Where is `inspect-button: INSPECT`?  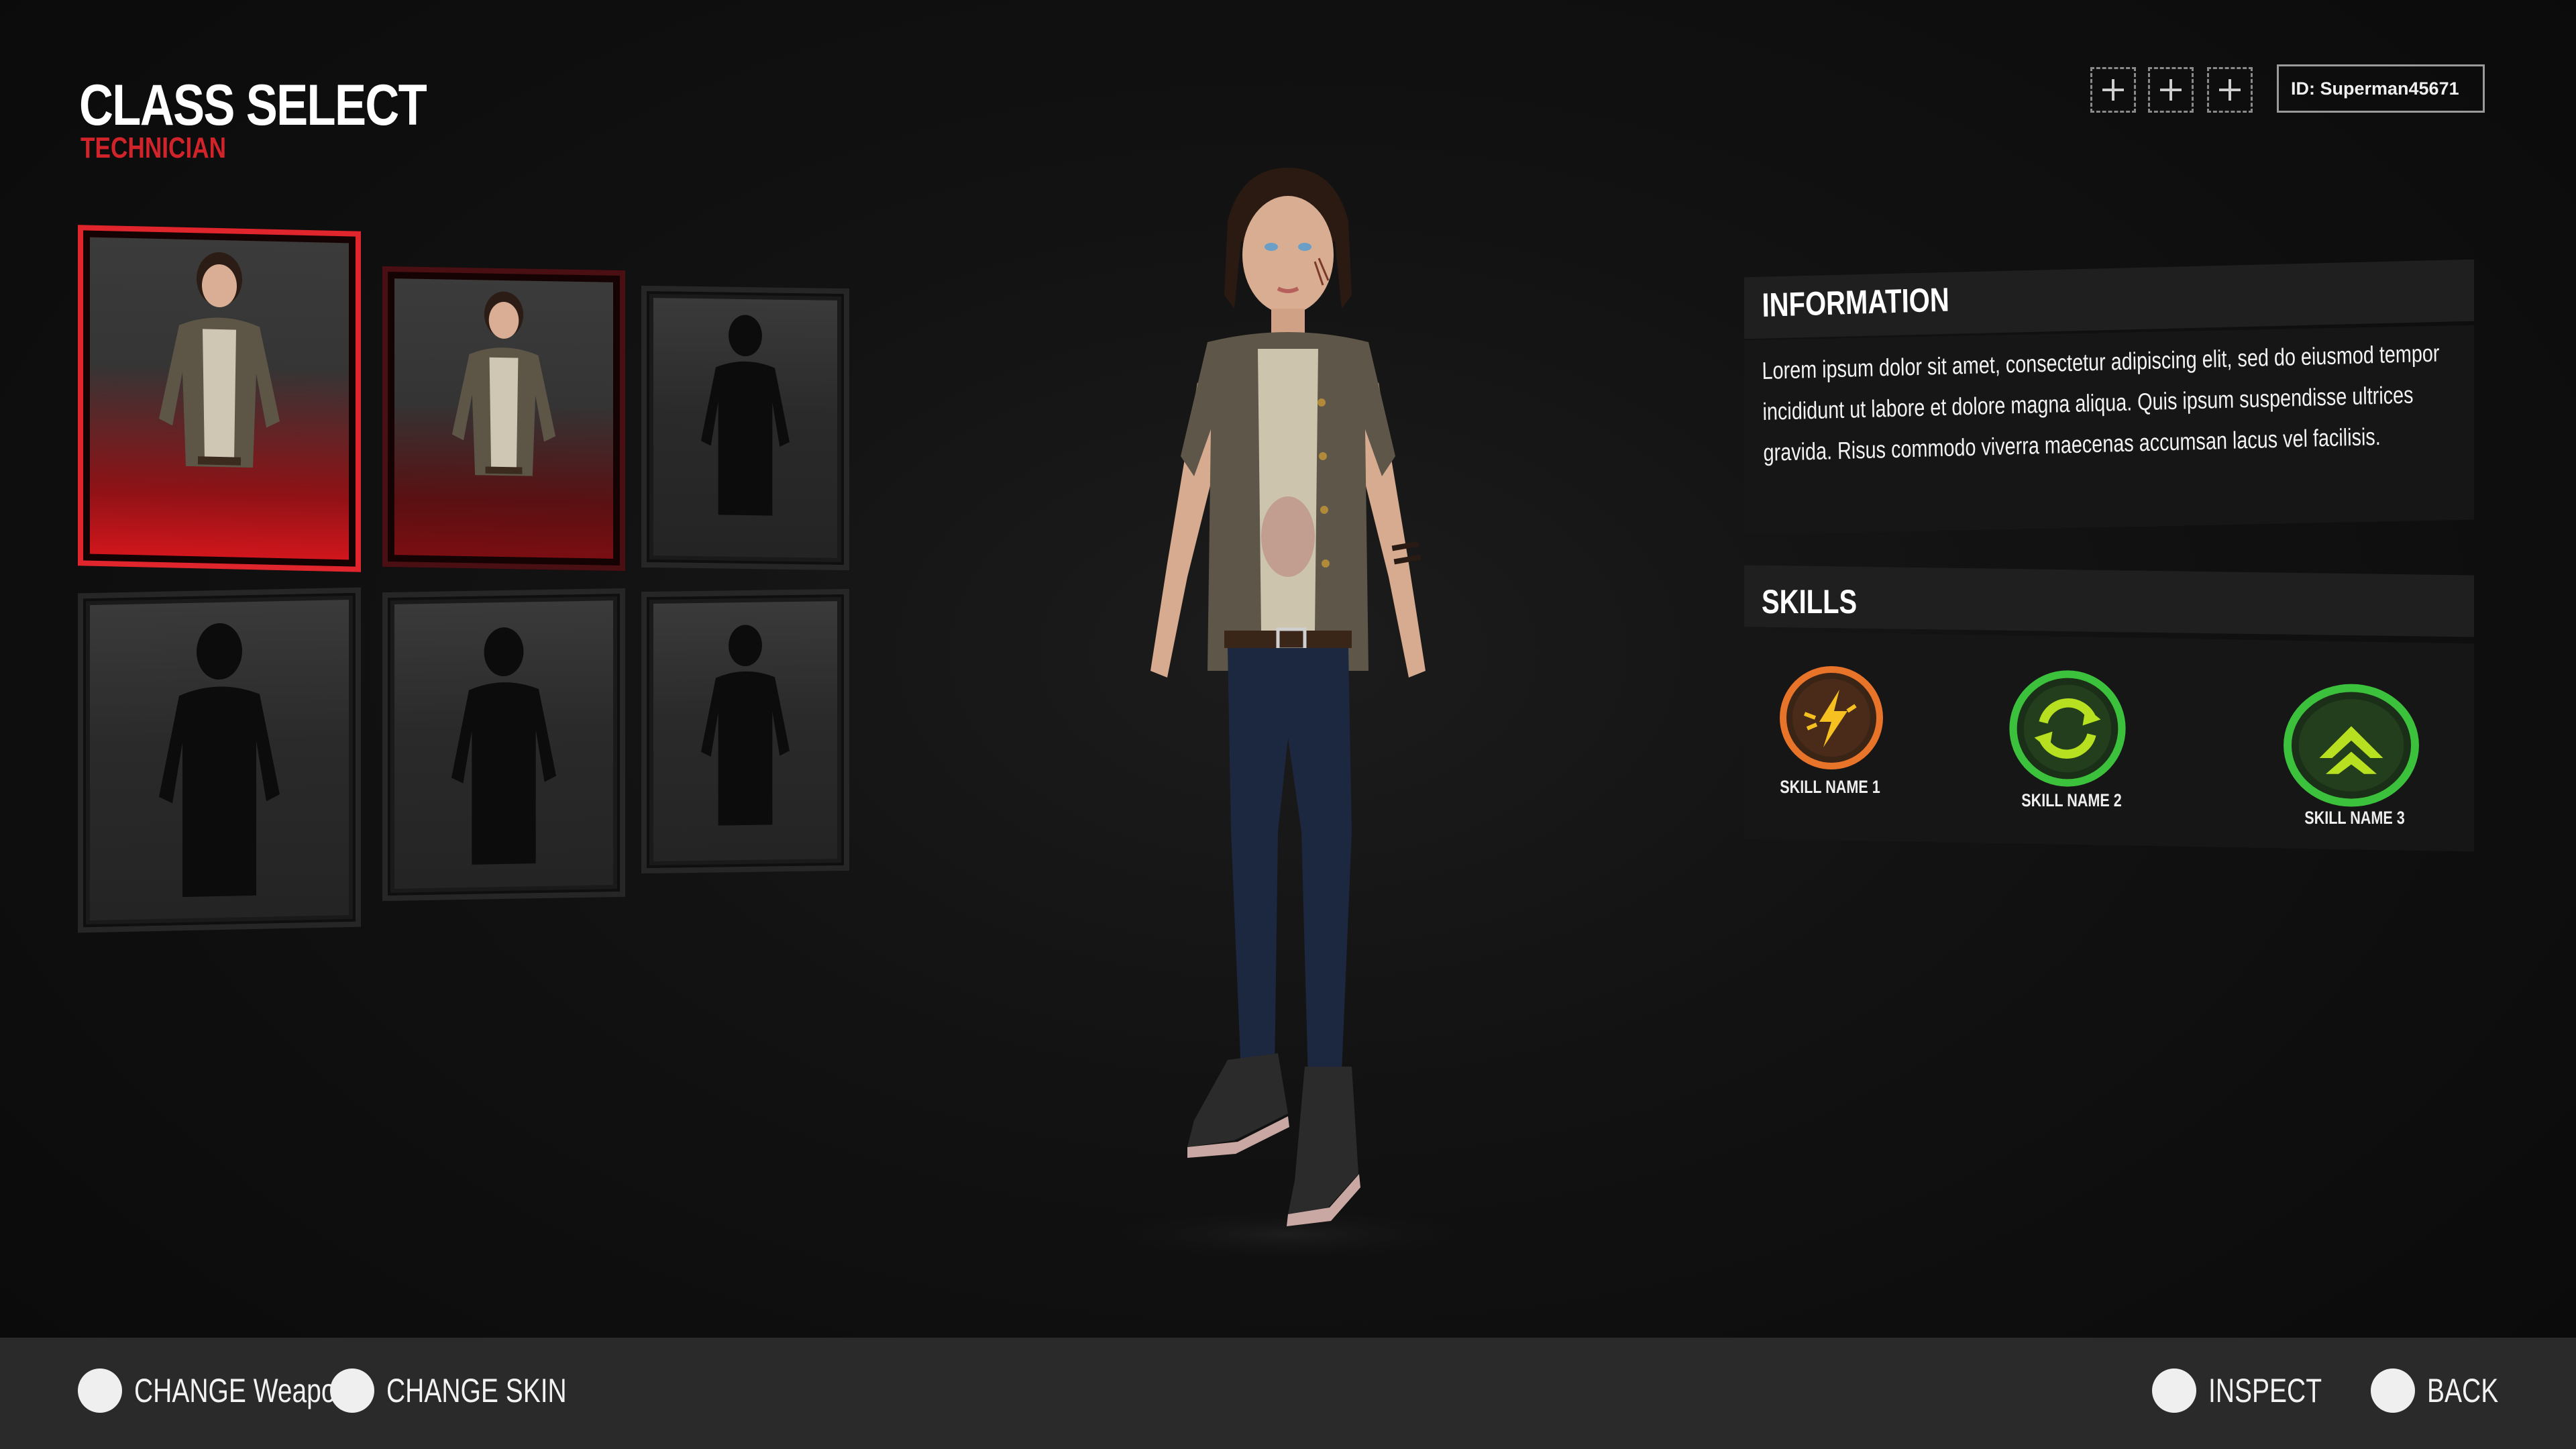
inspect-button: INSPECT is located at coordinates (2253, 1390).